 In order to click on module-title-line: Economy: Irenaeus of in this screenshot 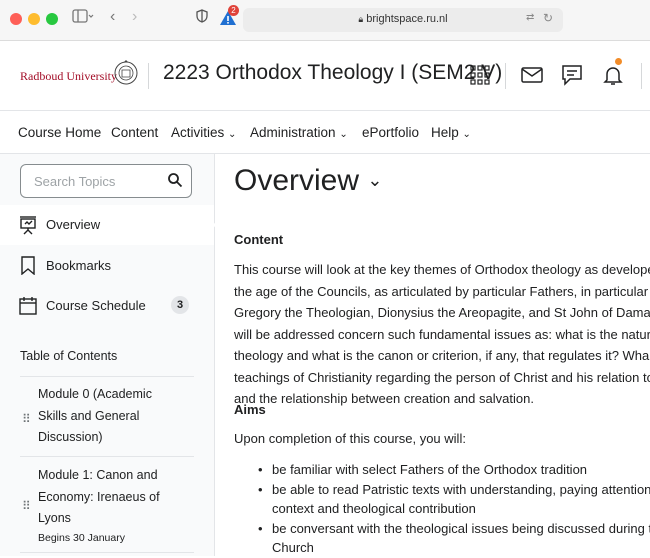, I will do `click(99, 496)`.